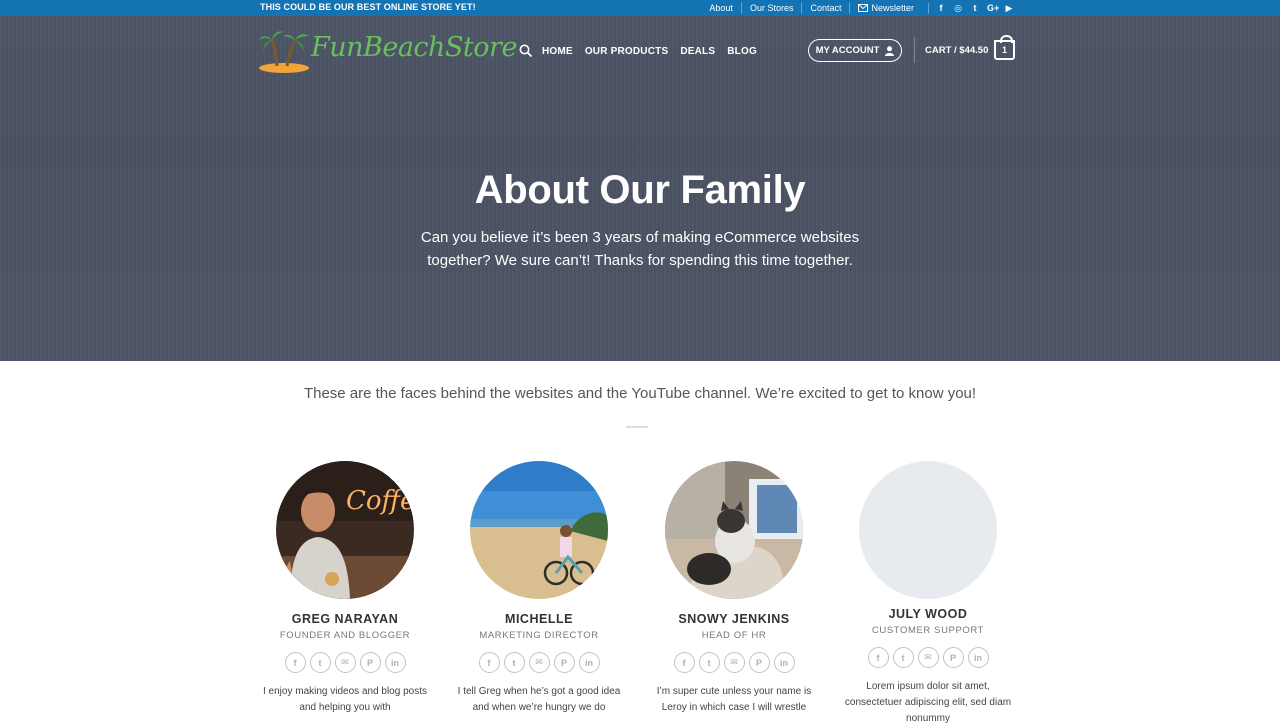  I want to click on main-nav: HOME OUR PRODUCTS DEALS BLOG, so click(644, 51).